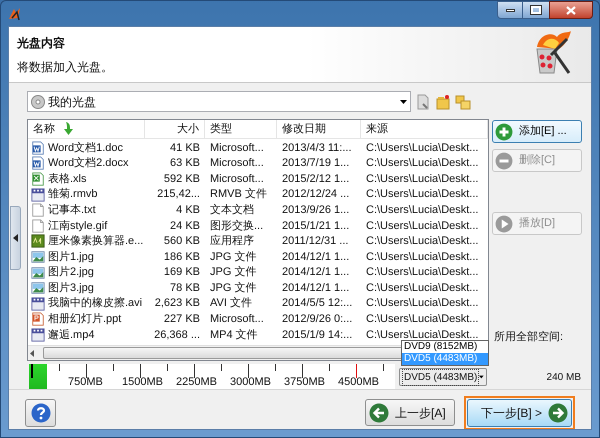 This screenshot has width=600, height=438. What do you see at coordinates (85, 319) in the screenshot?
I see `file-name: 相册幻灯片.ppt` at bounding box center [85, 319].